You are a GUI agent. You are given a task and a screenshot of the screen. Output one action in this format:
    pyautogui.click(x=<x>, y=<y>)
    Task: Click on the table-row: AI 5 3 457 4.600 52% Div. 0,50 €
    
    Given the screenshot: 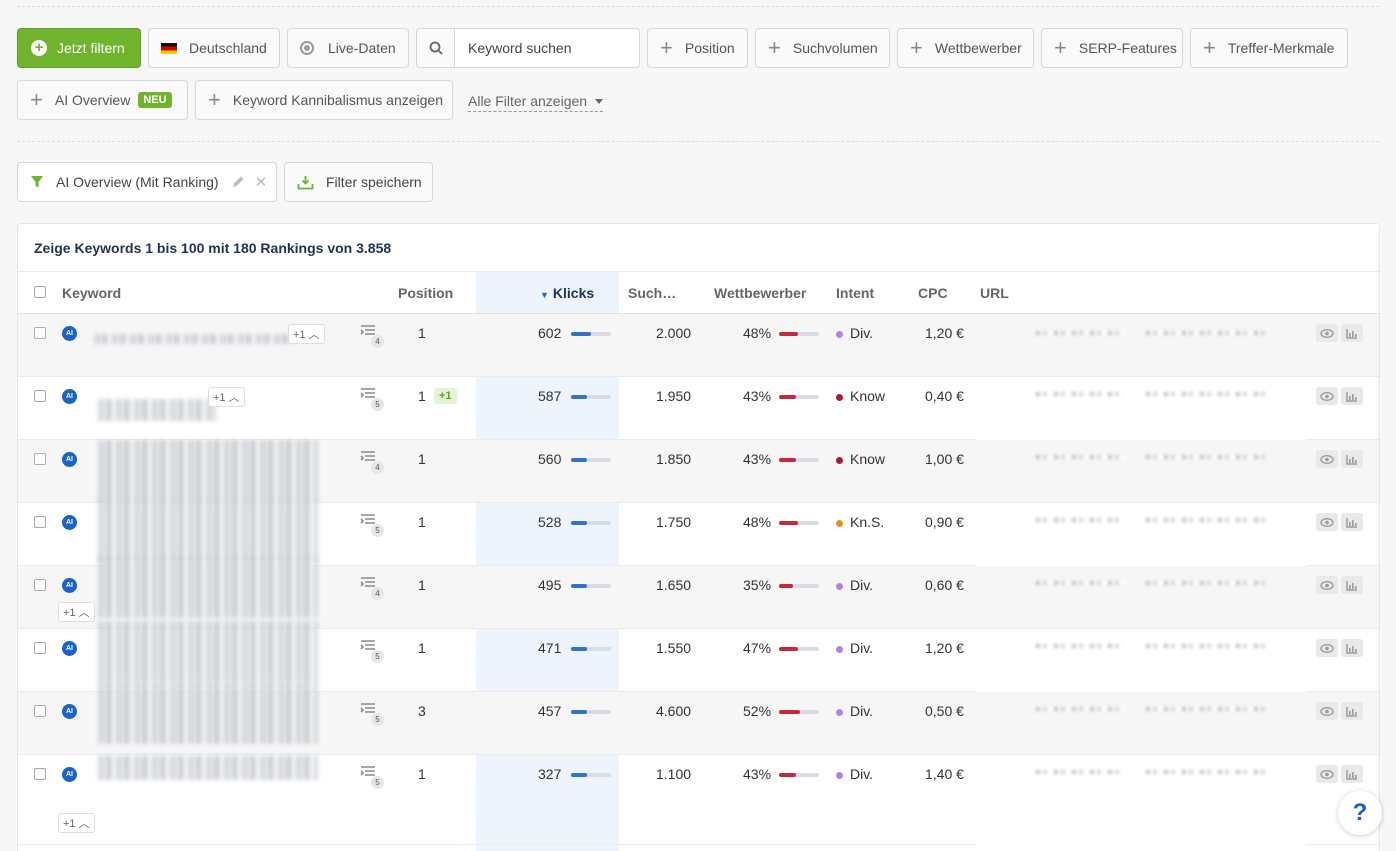 What is the action you would take?
    pyautogui.click(x=698, y=718)
    